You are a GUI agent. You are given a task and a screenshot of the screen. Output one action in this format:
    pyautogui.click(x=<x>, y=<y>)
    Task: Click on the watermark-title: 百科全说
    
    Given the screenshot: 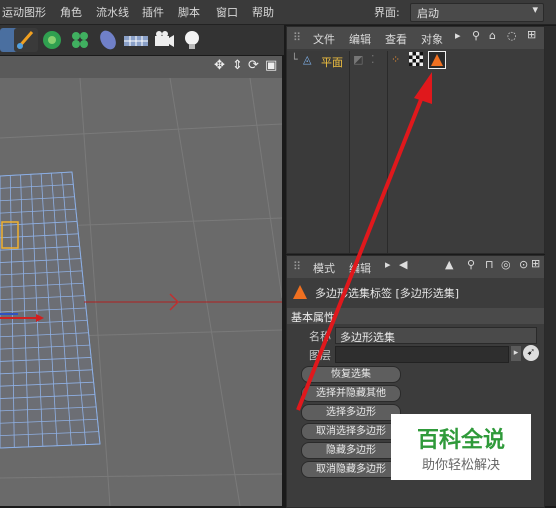 What is the action you would take?
    pyautogui.click(x=460, y=440)
    